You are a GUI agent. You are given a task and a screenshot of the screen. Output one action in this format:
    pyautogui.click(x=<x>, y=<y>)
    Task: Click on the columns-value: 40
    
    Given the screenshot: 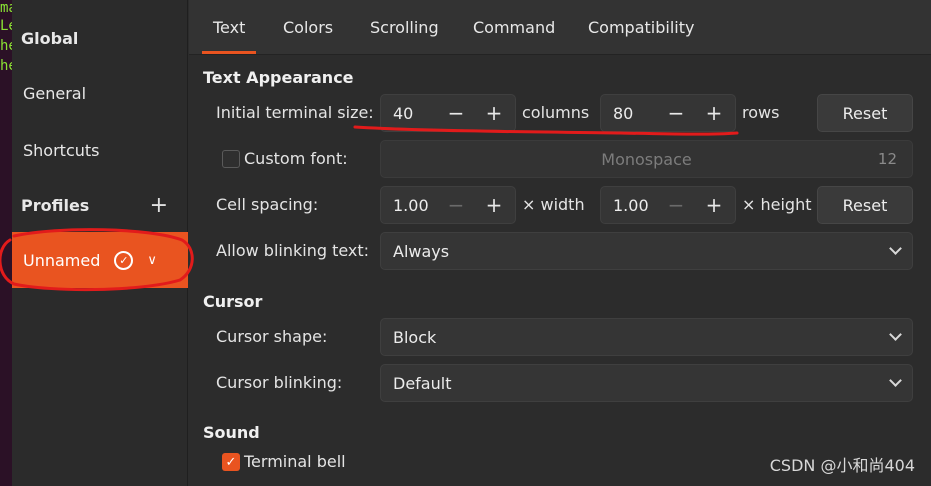 What is the action you would take?
    pyautogui.click(x=397, y=113)
    